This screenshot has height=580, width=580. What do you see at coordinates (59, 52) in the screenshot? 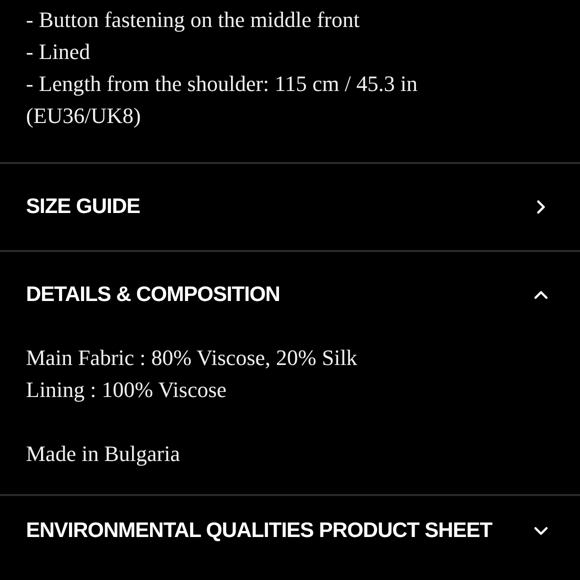
I see `description-line: - Lined` at bounding box center [59, 52].